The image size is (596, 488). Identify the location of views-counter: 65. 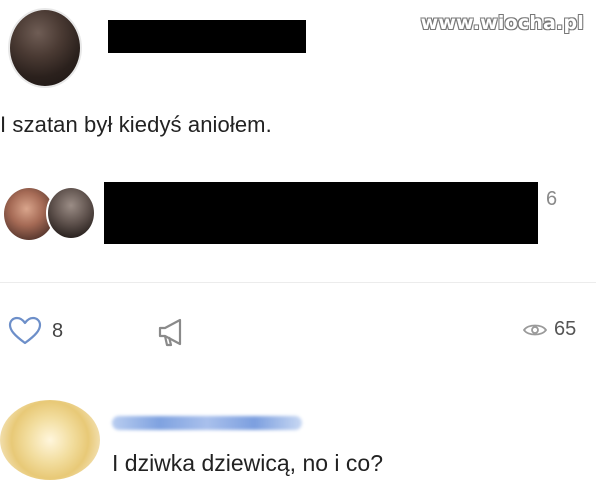
(549, 329).